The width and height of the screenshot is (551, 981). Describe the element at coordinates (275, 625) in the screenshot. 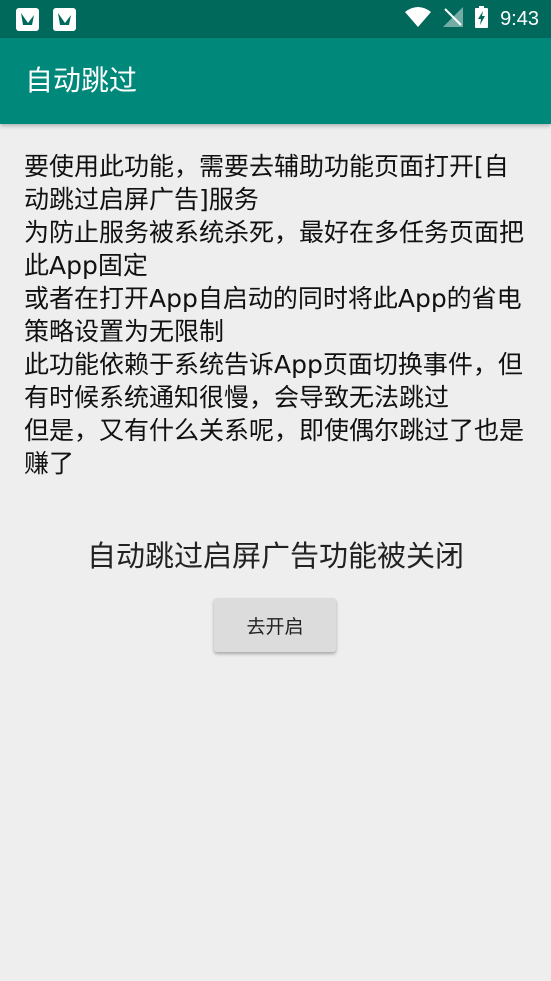

I see `enable-service-button: 去开启` at that location.